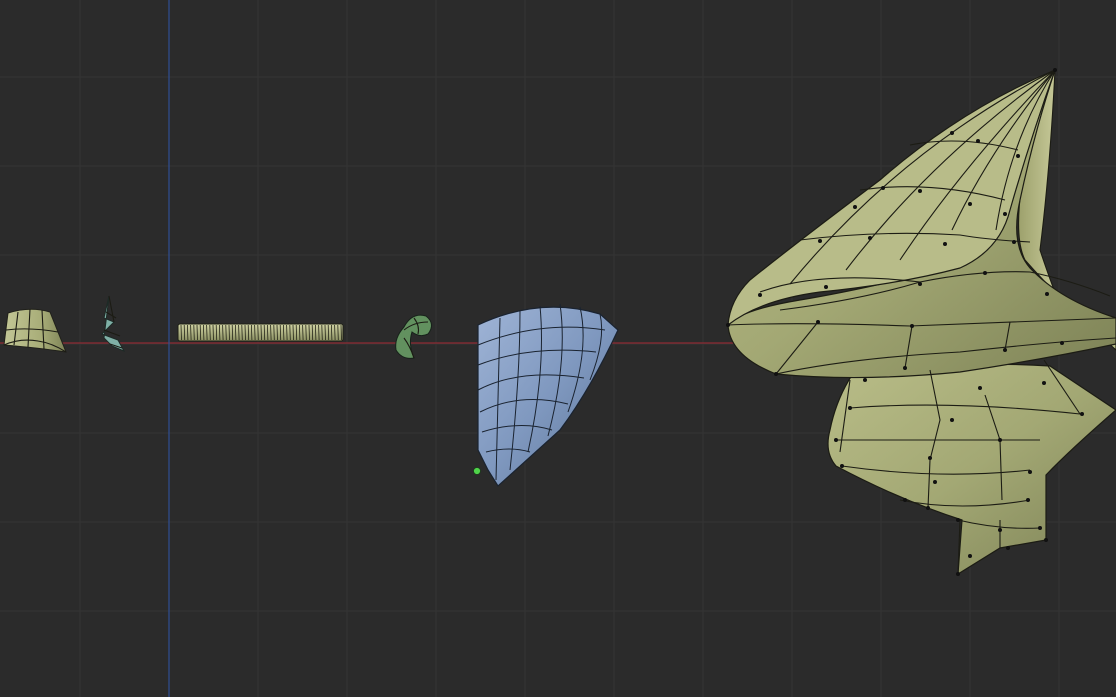  What do you see at coordinates (35, 330) in the screenshot?
I see `object-small-bell-shape` at bounding box center [35, 330].